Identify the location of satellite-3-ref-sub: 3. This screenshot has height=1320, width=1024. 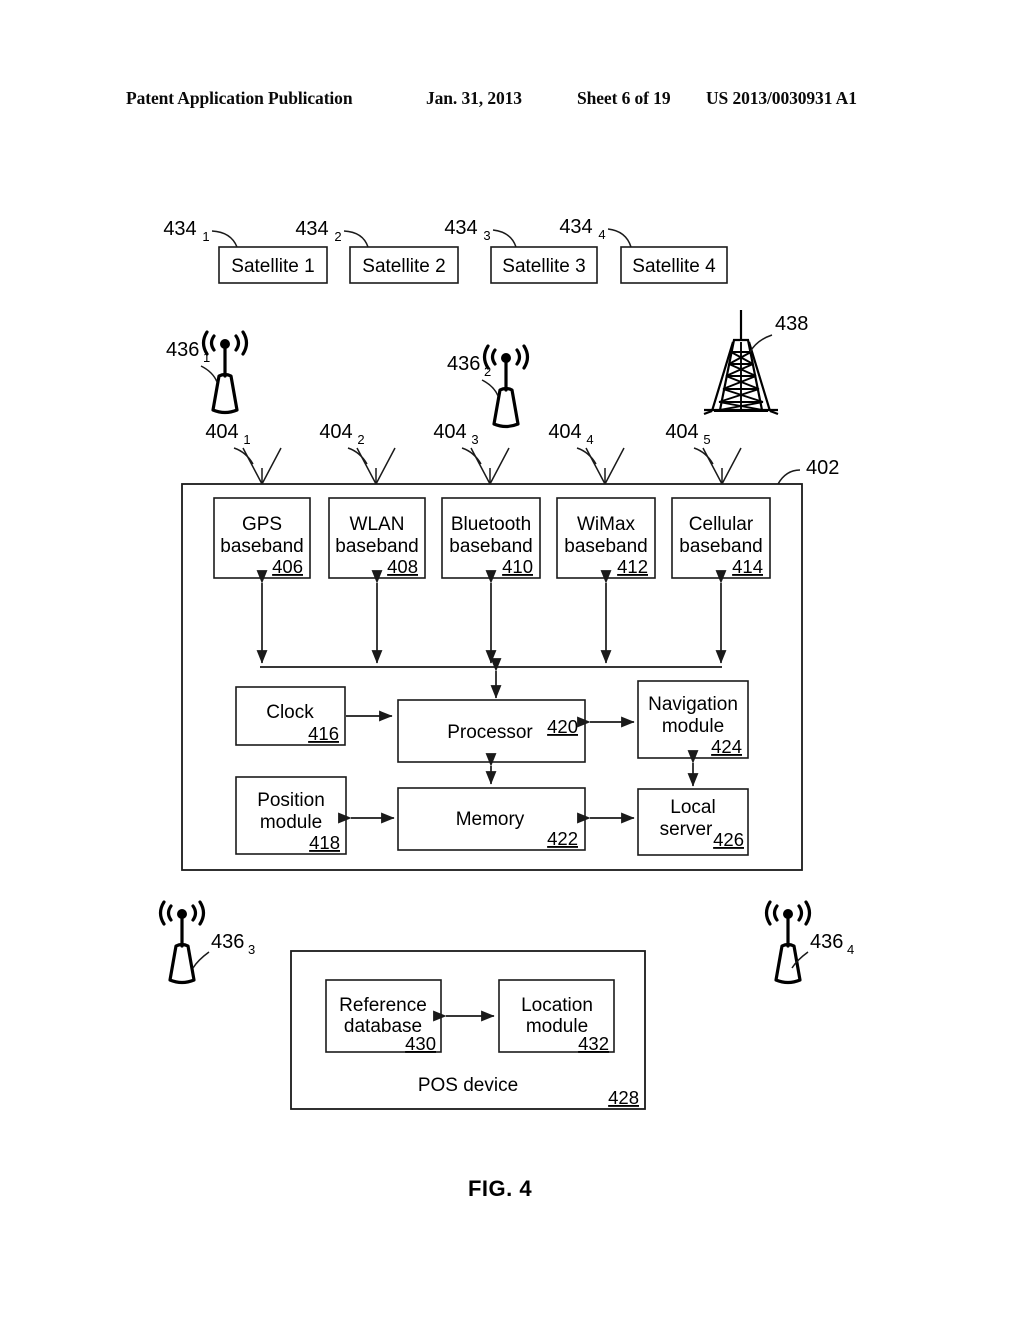
(486, 235).